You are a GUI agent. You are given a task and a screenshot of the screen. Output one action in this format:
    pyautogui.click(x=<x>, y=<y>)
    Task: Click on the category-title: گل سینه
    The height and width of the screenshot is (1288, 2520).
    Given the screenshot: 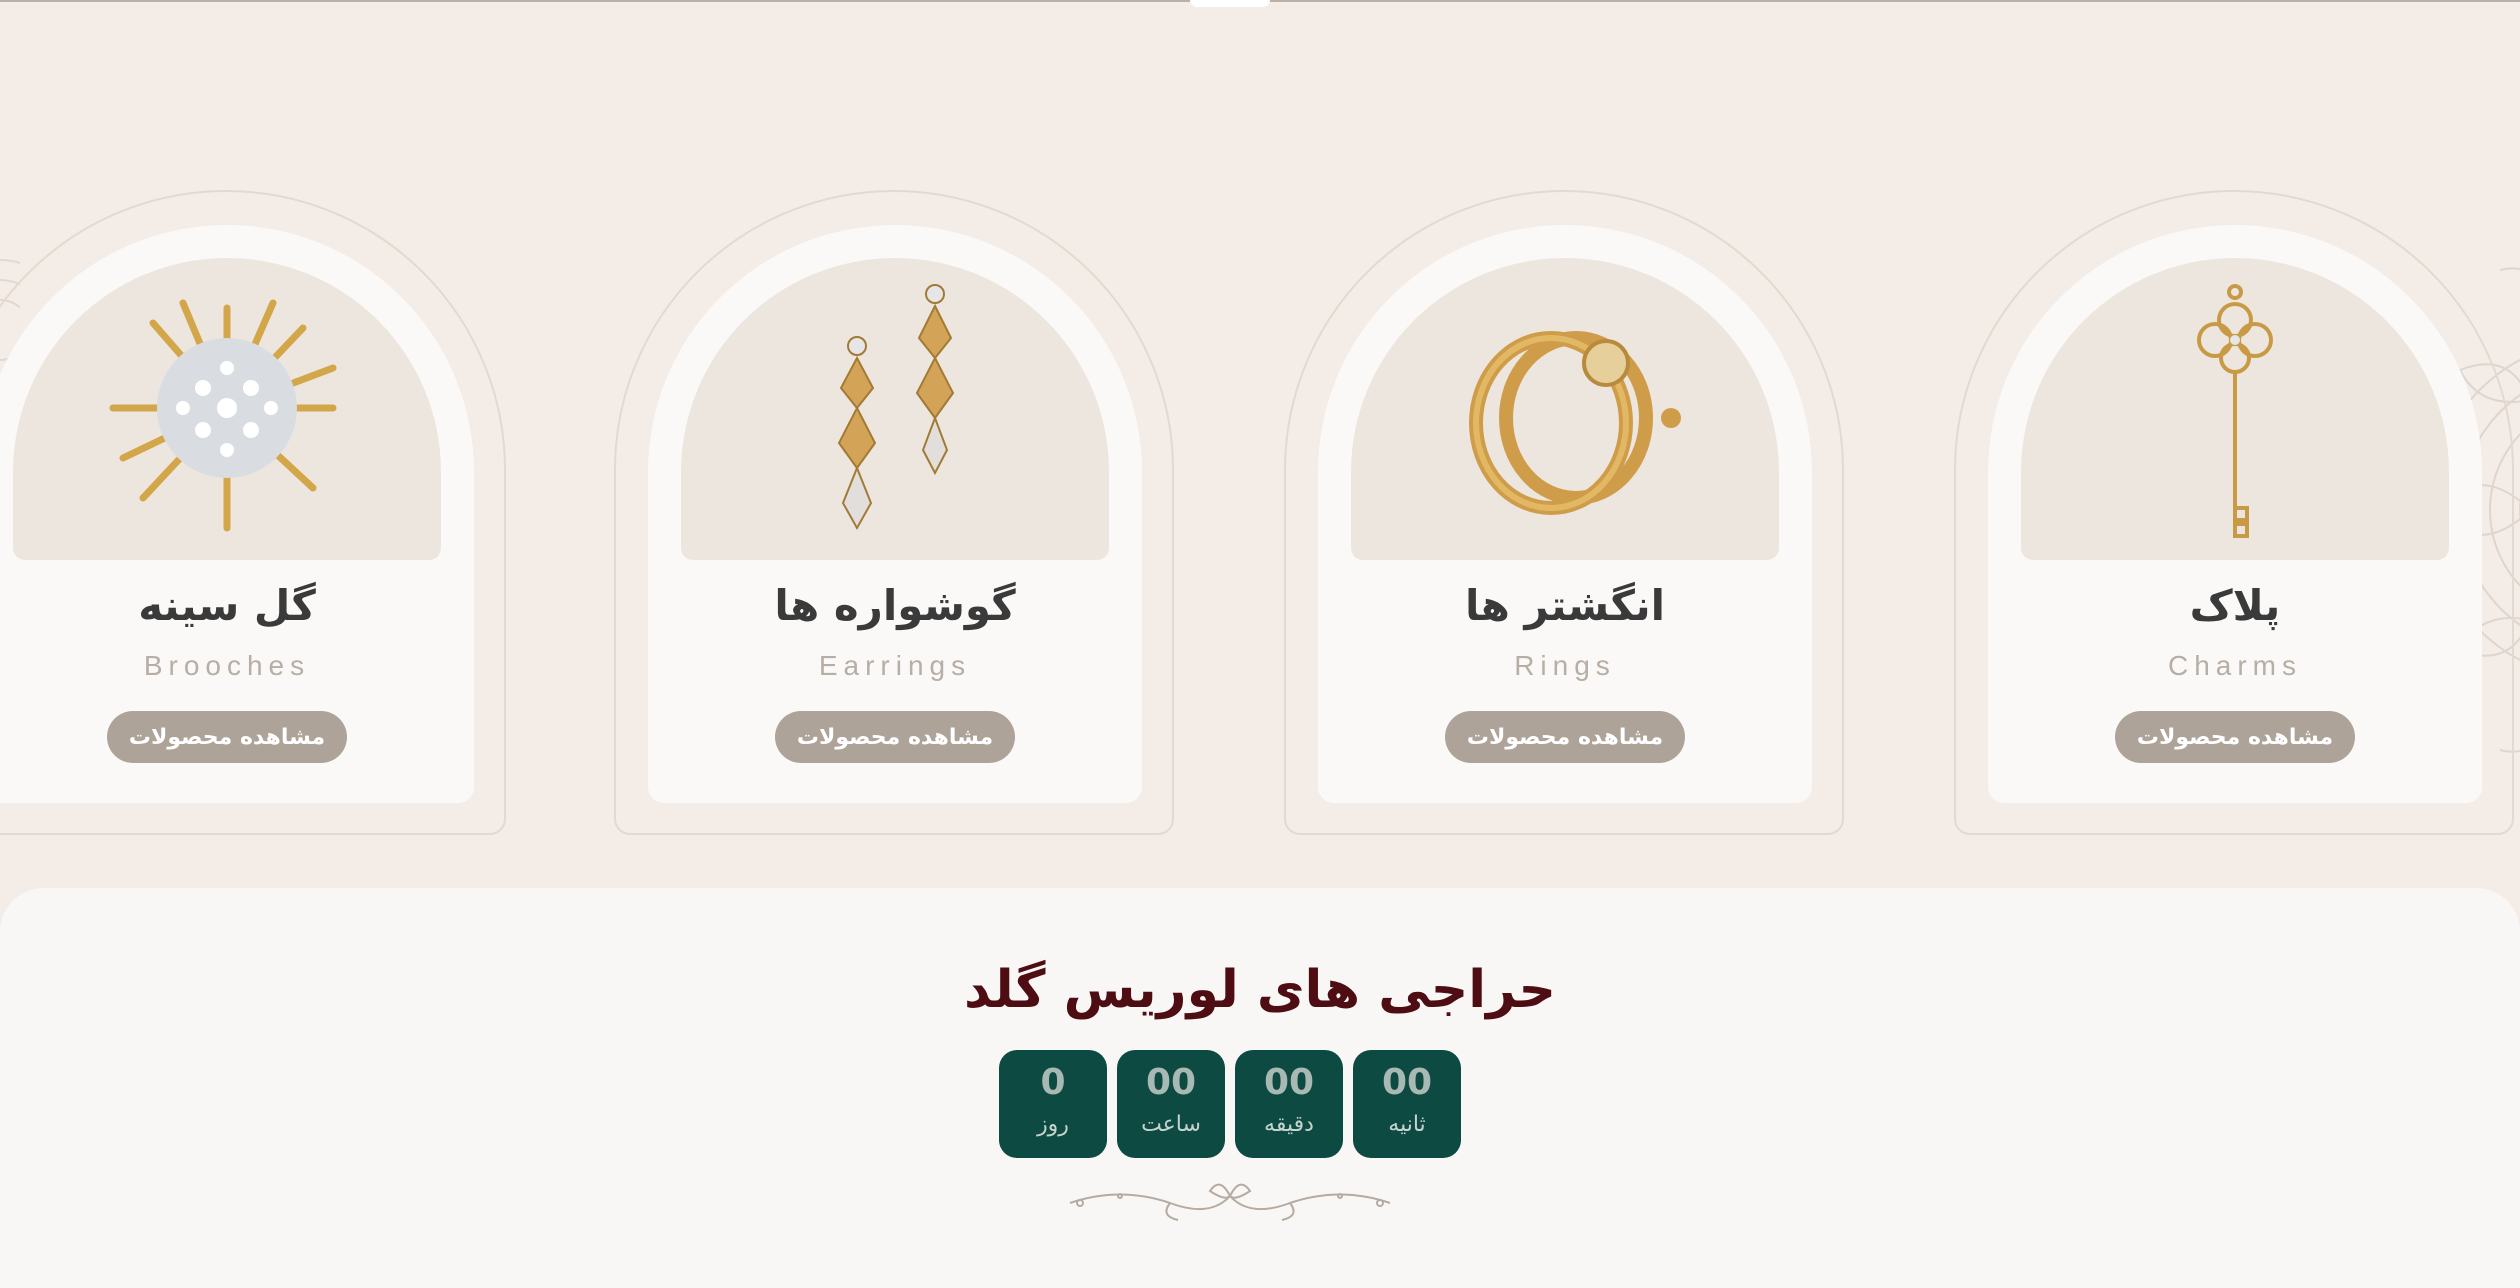 What is the action you would take?
    pyautogui.click(x=227, y=605)
    